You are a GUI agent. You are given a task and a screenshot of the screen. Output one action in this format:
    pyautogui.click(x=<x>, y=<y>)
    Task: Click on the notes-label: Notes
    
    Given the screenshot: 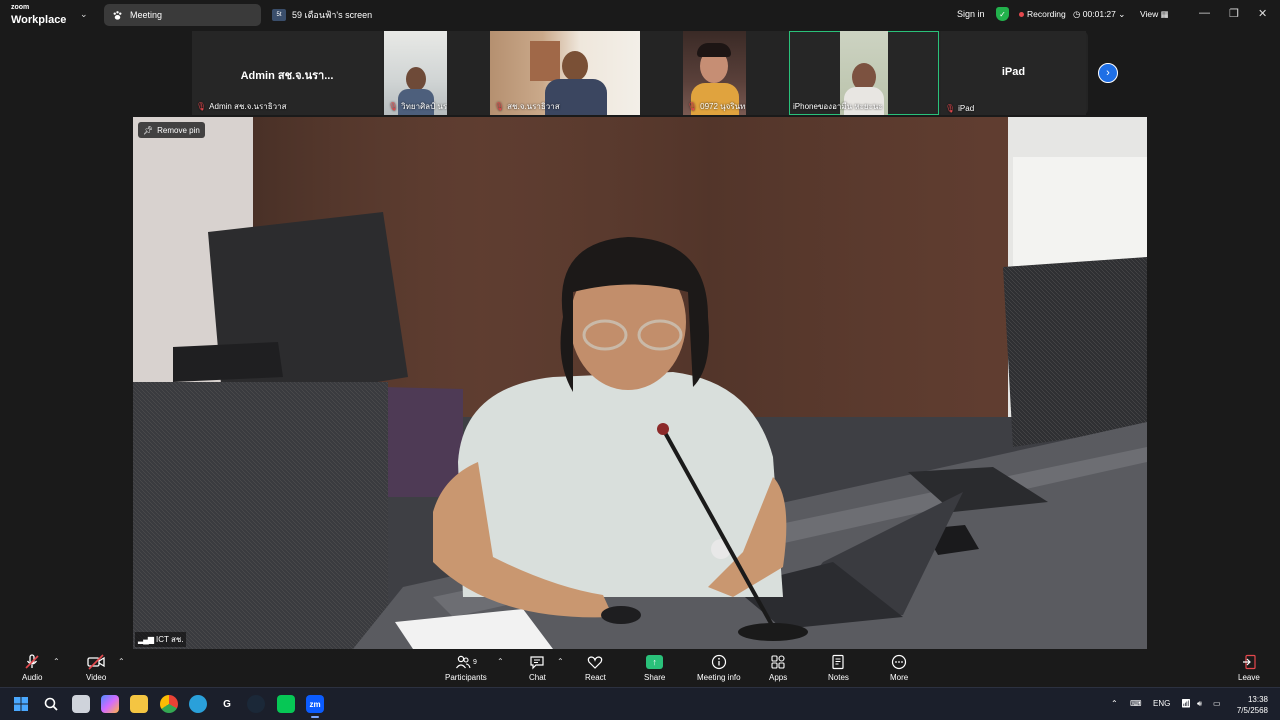 What is the action you would take?
    pyautogui.click(x=838, y=677)
    